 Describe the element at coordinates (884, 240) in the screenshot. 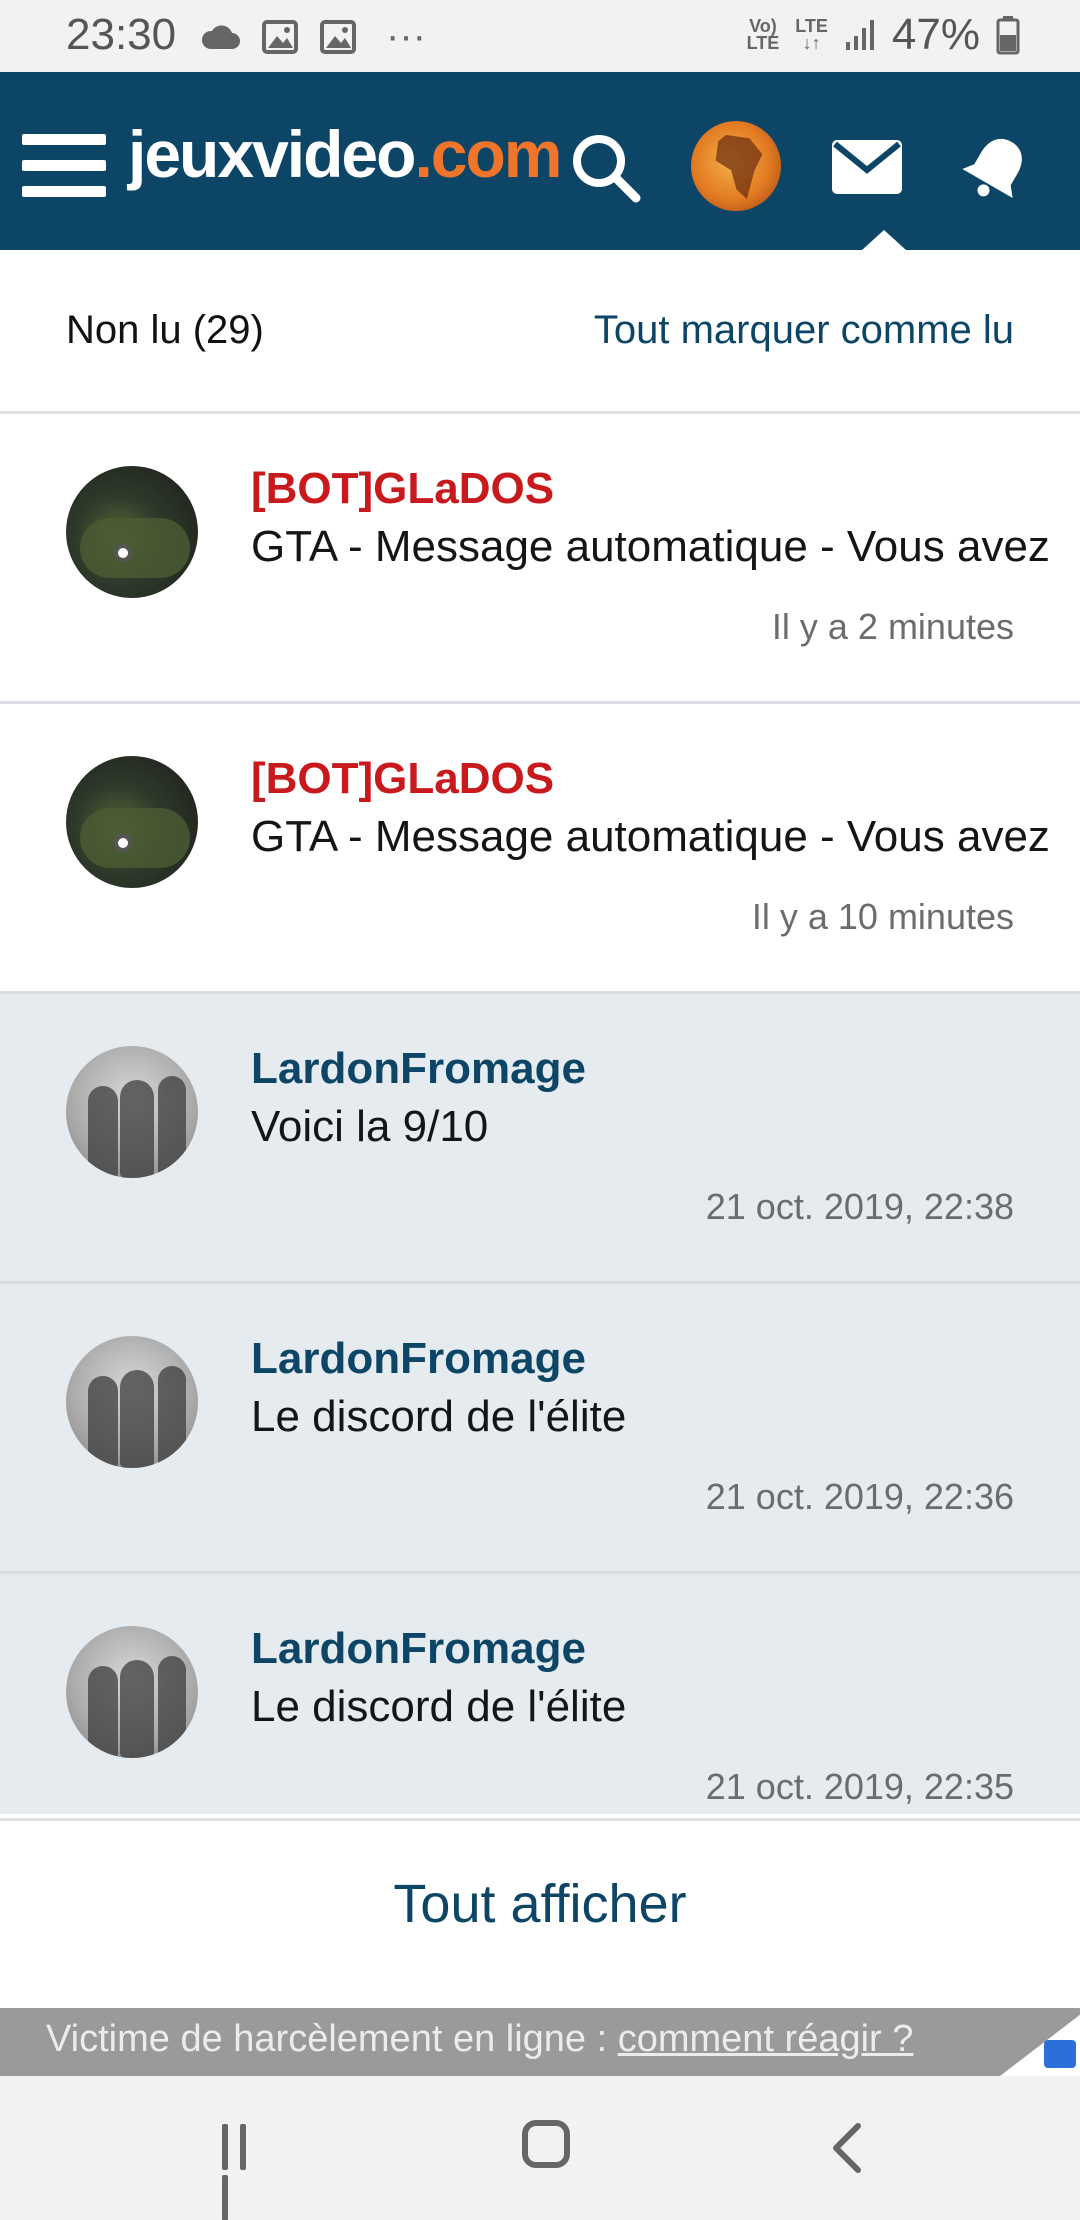

I see `mail-active-indicator` at that location.